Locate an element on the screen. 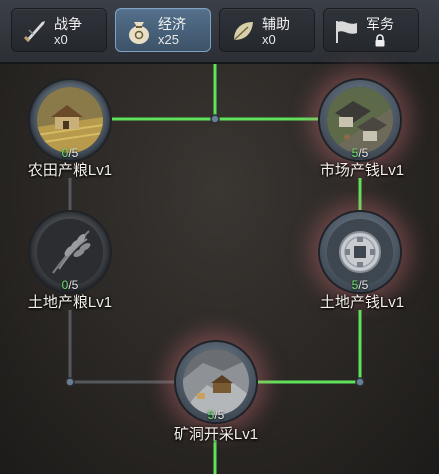 The image size is (439, 474). market-icon is located at coordinates (360, 120).